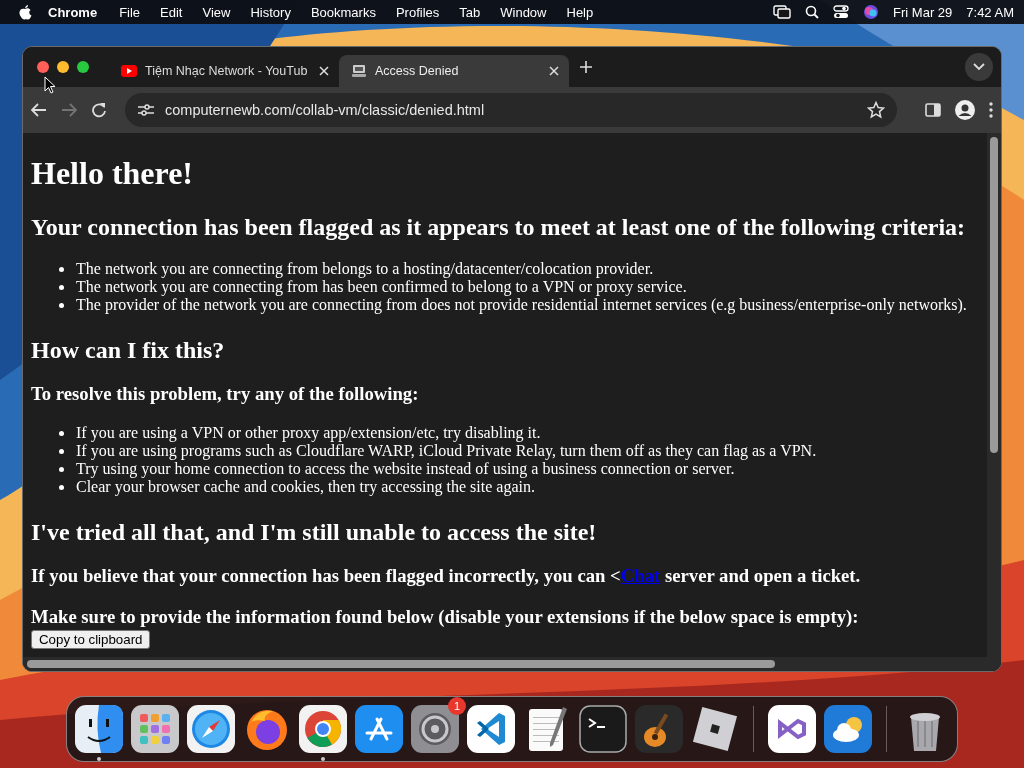 This screenshot has width=1024, height=768. What do you see at coordinates (991, 110) in the screenshot?
I see `more-menu-icon` at bounding box center [991, 110].